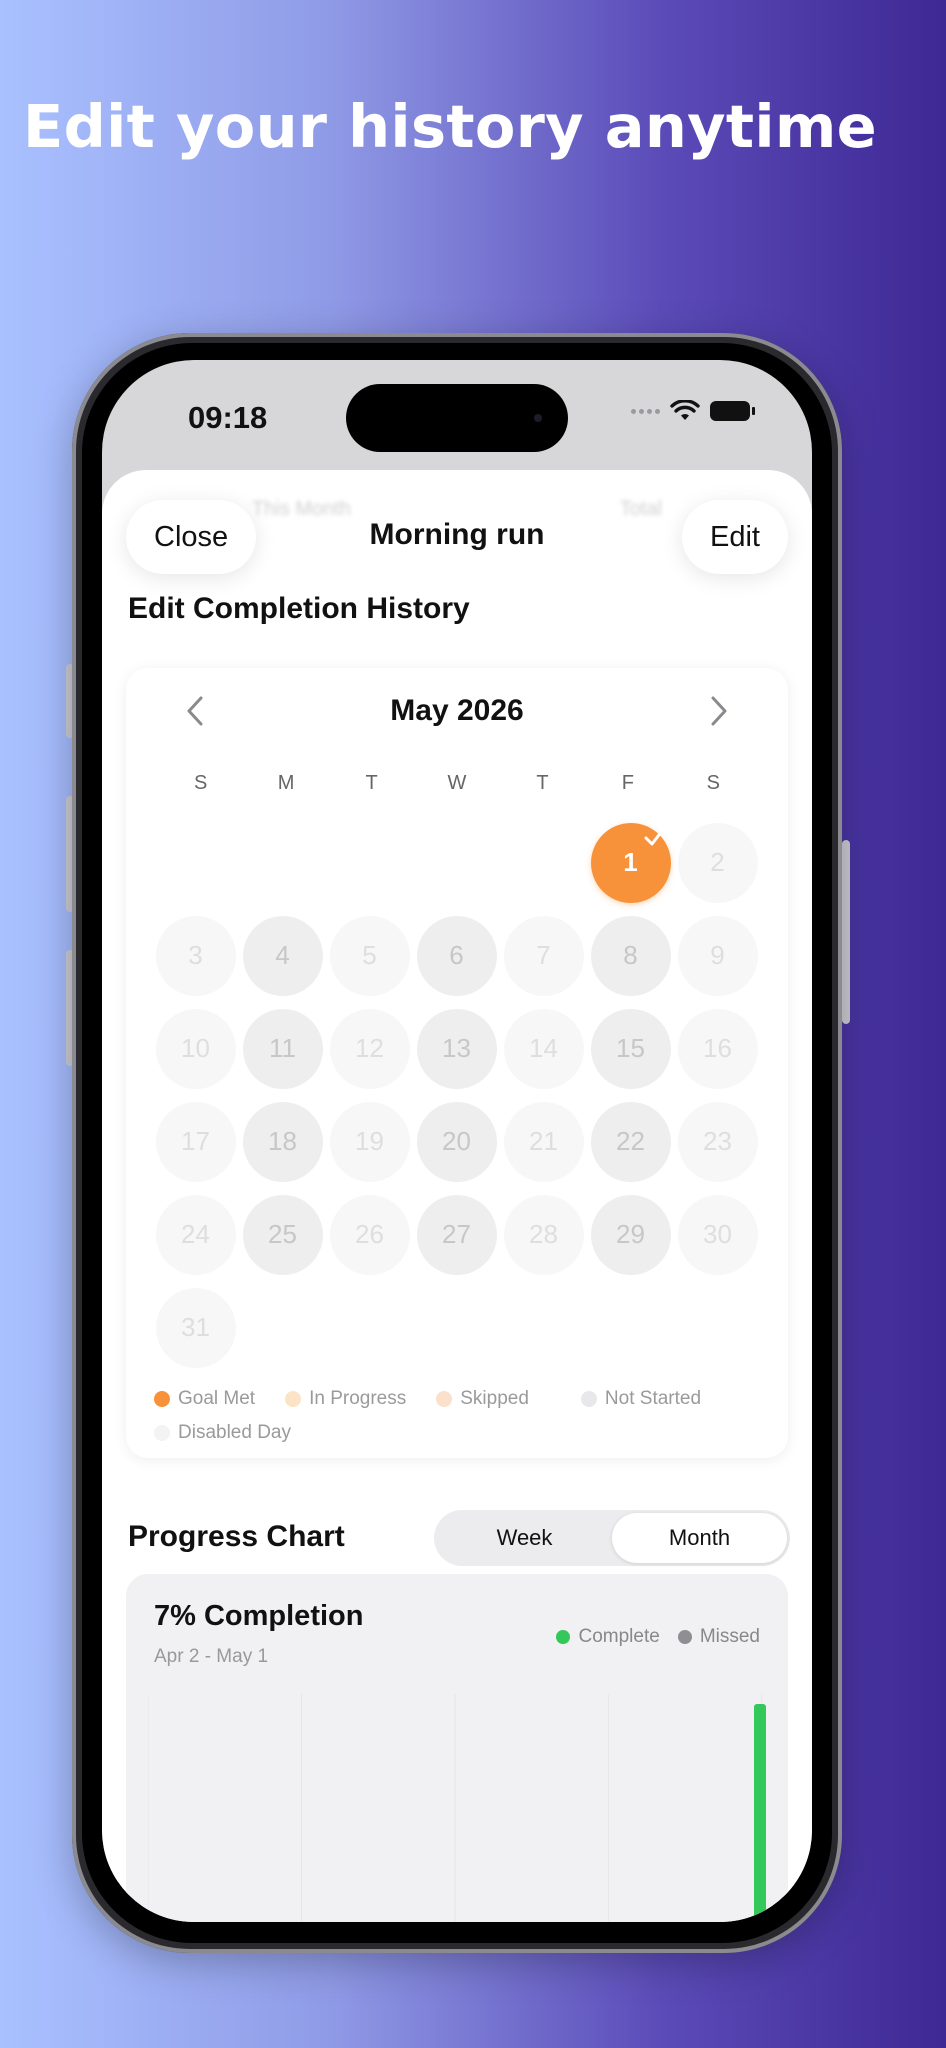 The width and height of the screenshot is (946, 2048). Describe the element at coordinates (195, 1048) in the screenshot. I see `calendar-day-10: 10` at that location.